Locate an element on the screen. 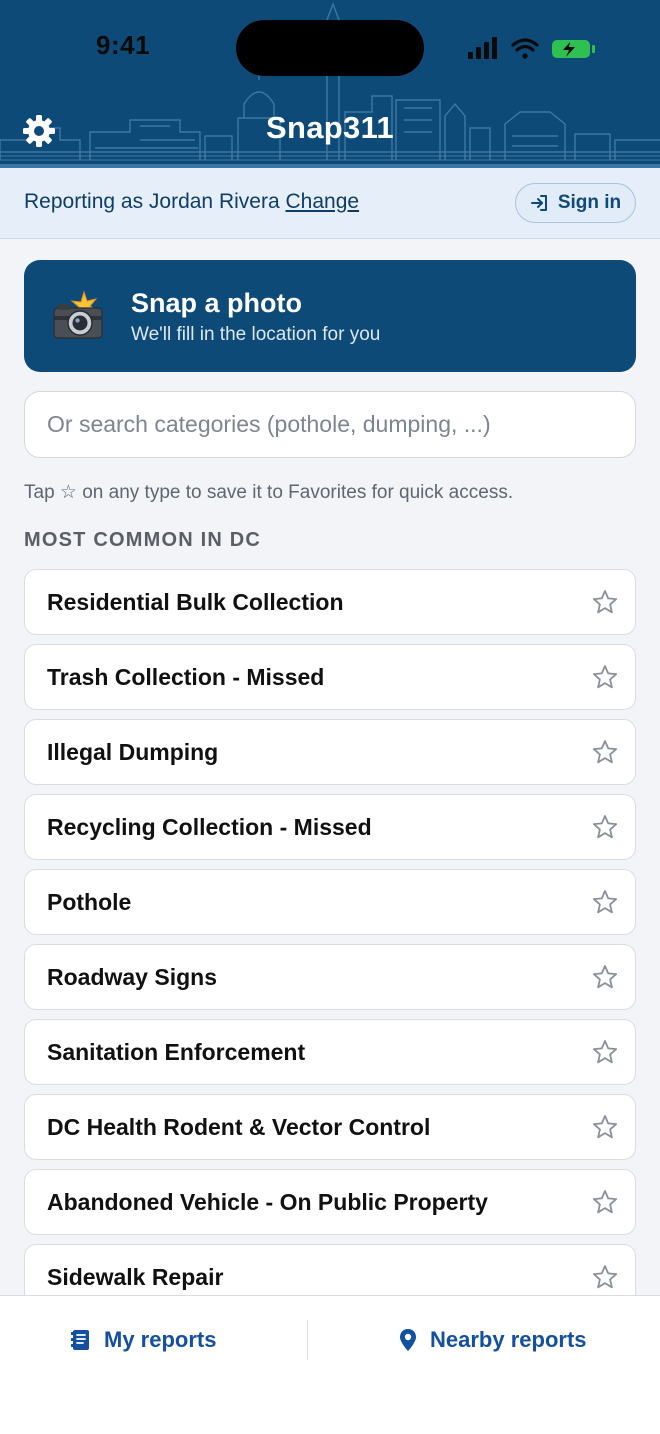 The width and height of the screenshot is (660, 1434). tab-my-reports-label: My reports is located at coordinates (160, 1339).